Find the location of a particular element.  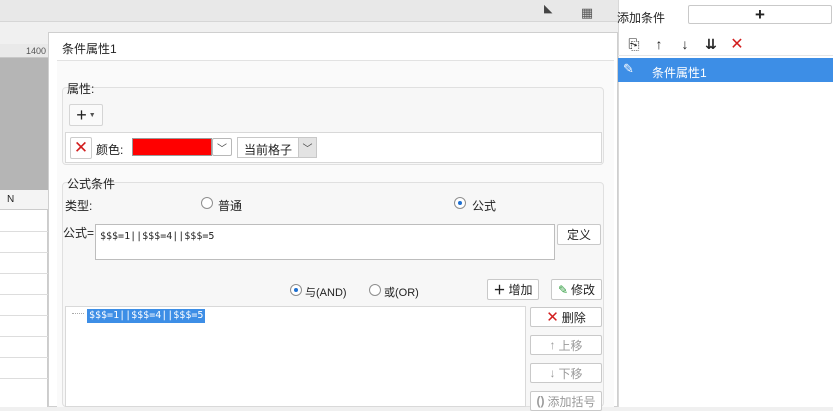

define-button: 定义 is located at coordinates (579, 234).